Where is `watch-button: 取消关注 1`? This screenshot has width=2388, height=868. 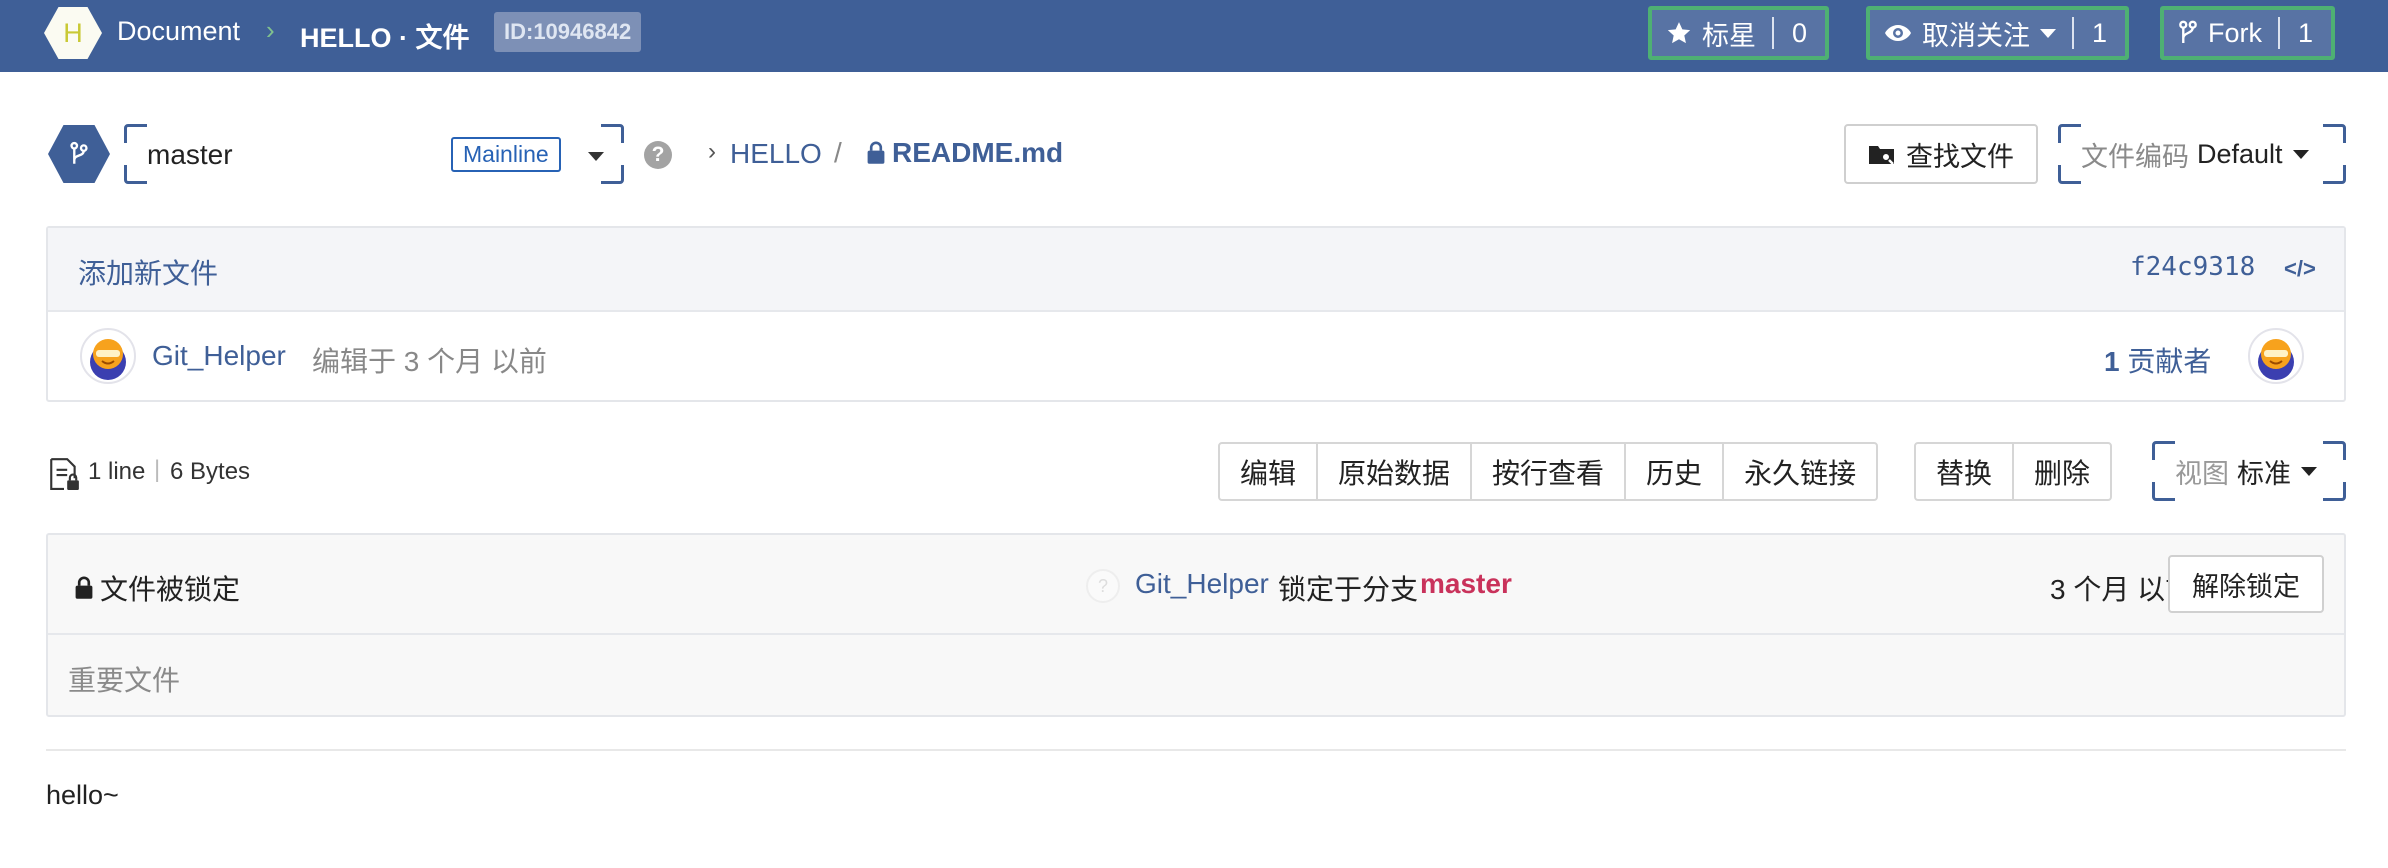 watch-button: 取消关注 1 is located at coordinates (1998, 33).